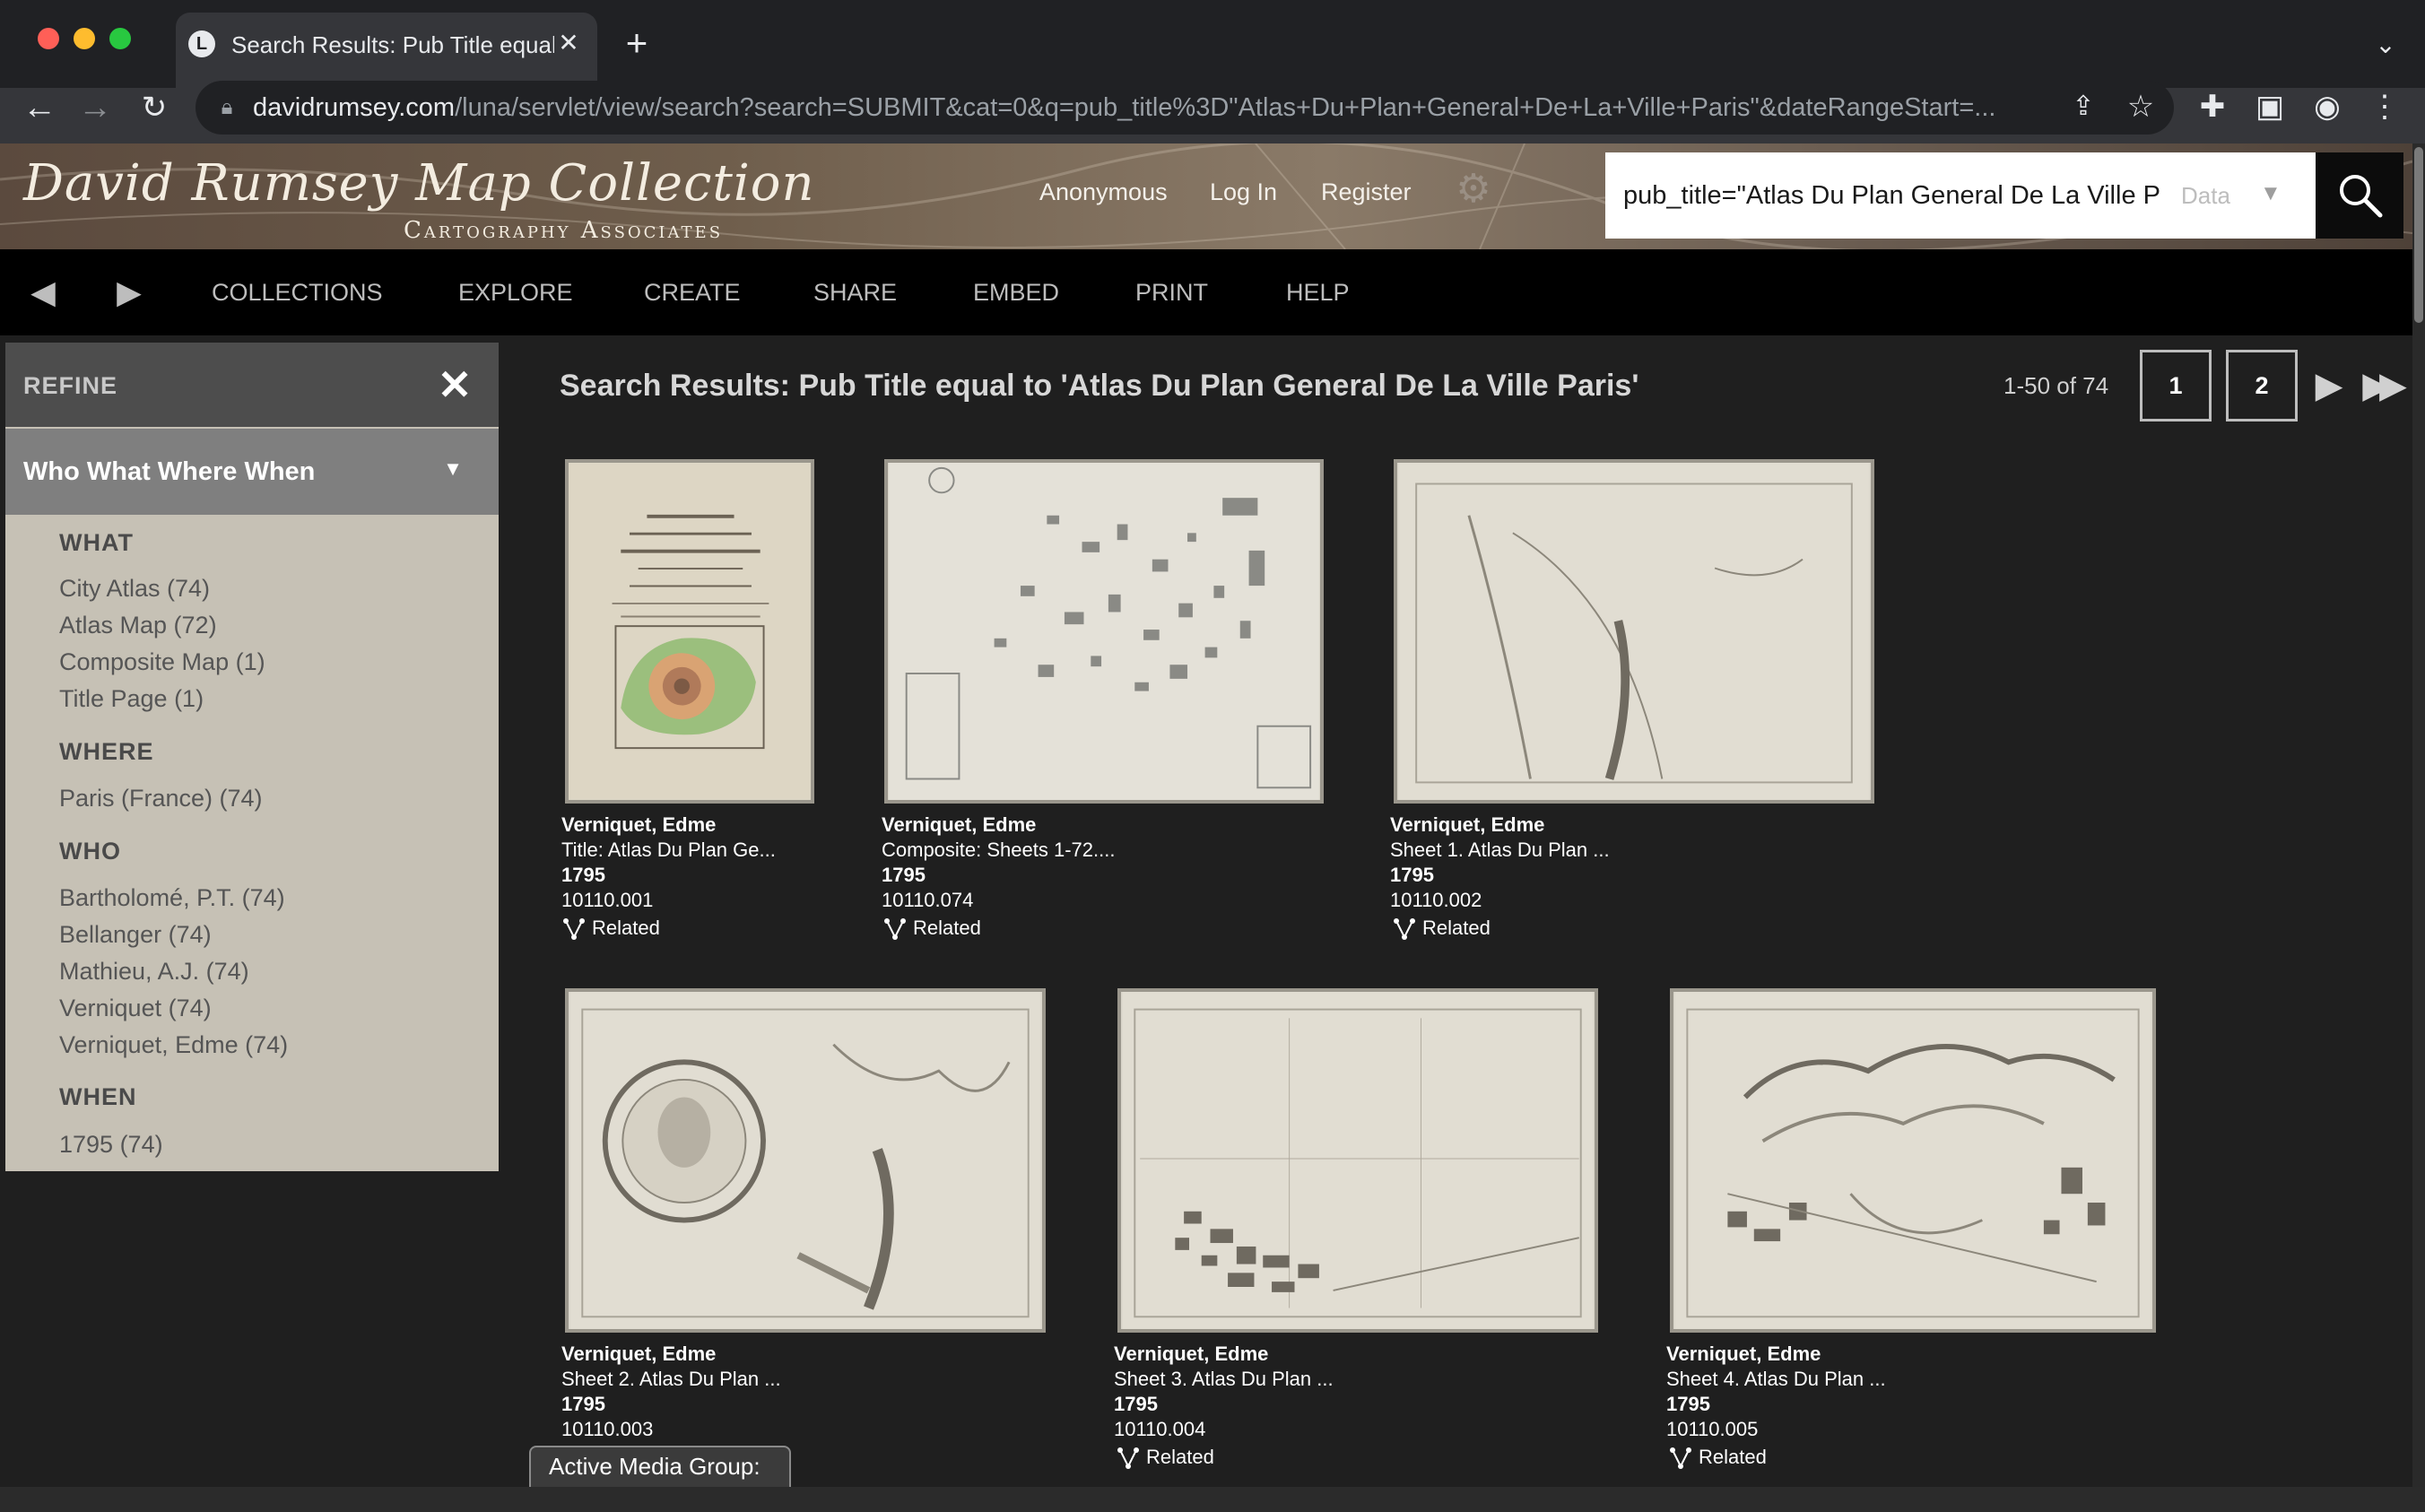 This screenshot has height=1512, width=2425. What do you see at coordinates (2418, 815) in the screenshot?
I see `page-scrollbar` at bounding box center [2418, 815].